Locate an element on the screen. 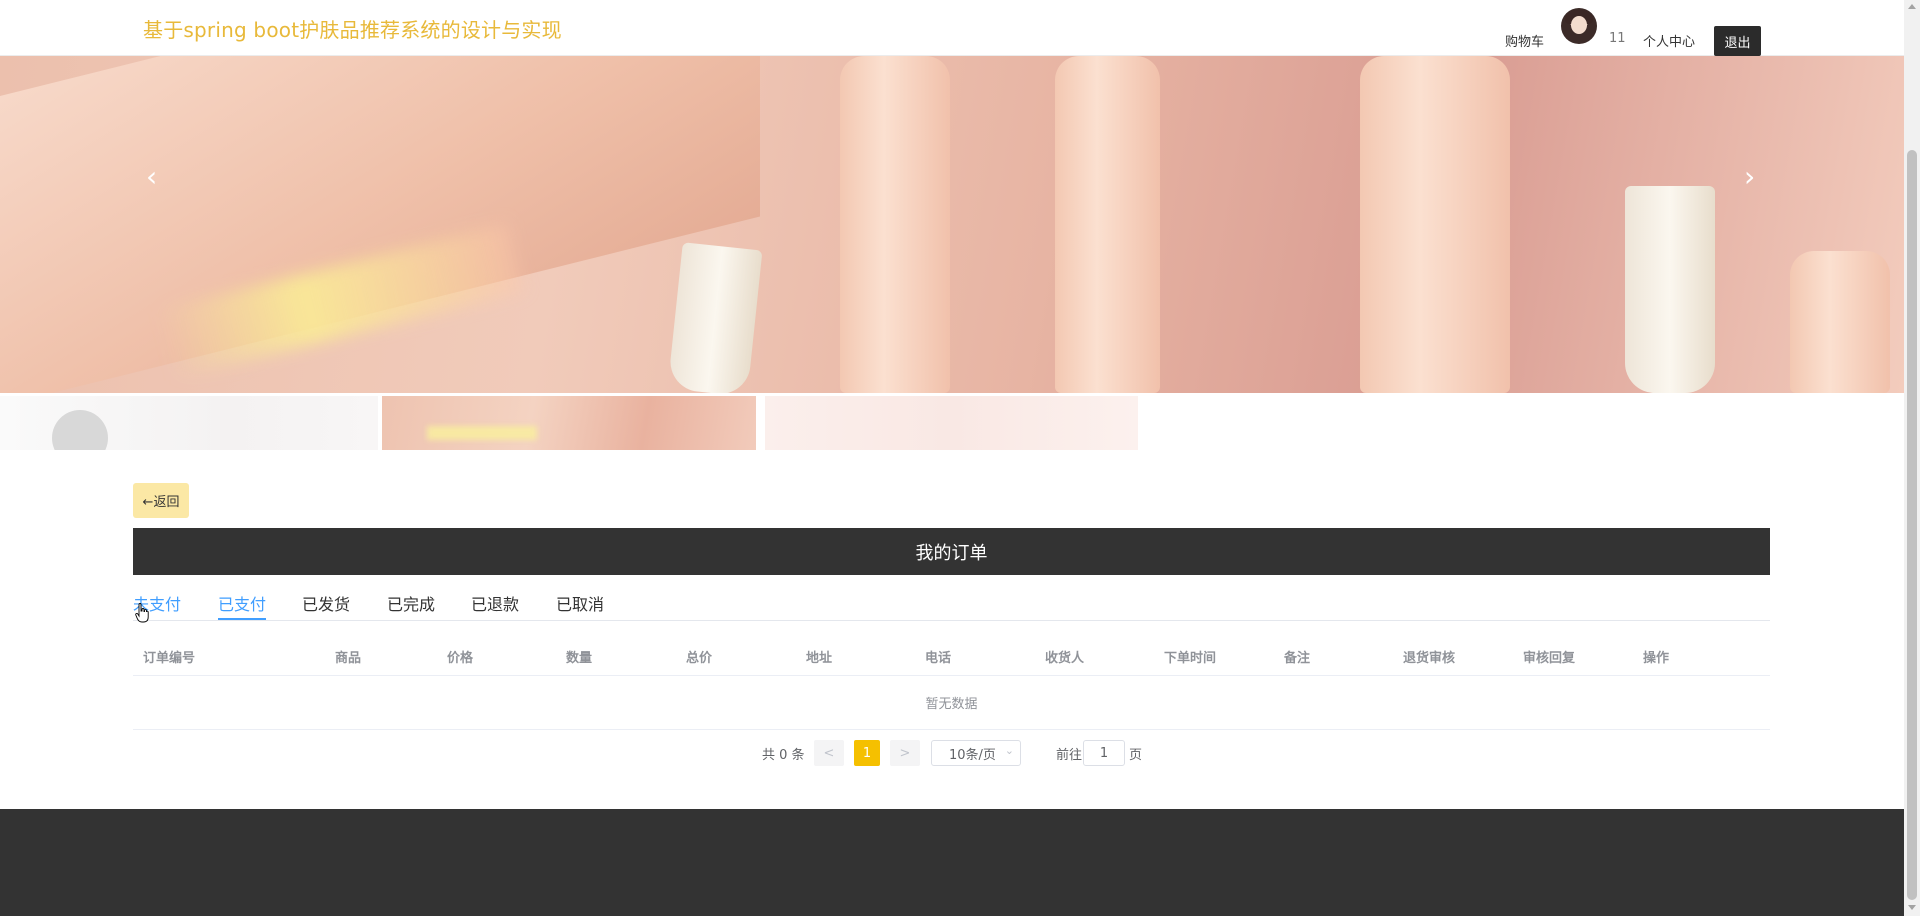 This screenshot has height=916, width=1920. avatar-face is located at coordinates (1579, 25).